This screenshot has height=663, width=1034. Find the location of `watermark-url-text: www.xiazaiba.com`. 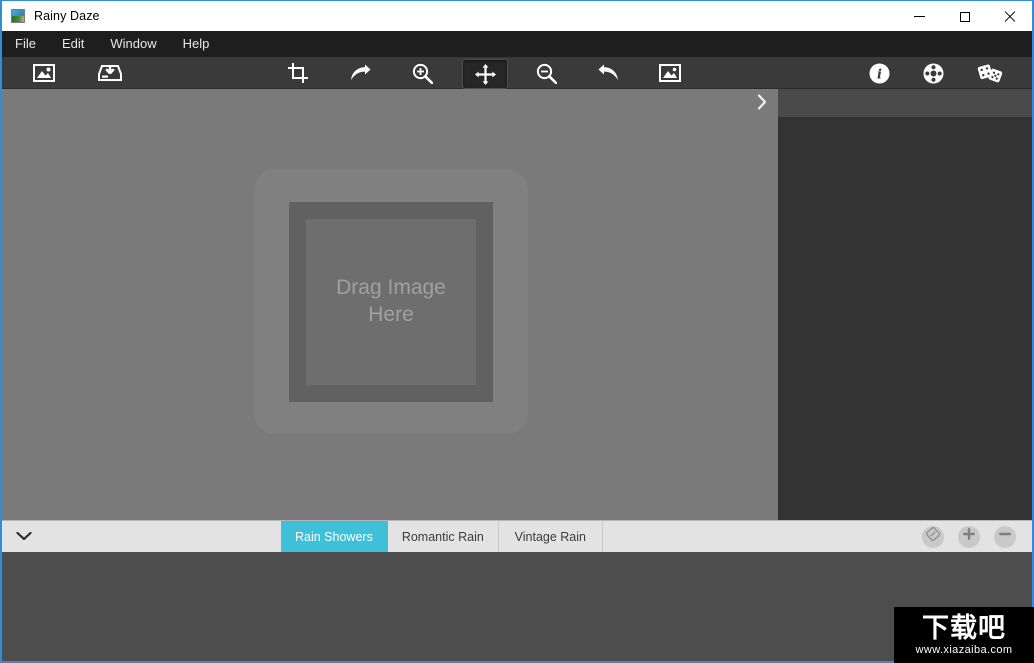

watermark-url-text: www.xiazaiba.com is located at coordinates (964, 649).